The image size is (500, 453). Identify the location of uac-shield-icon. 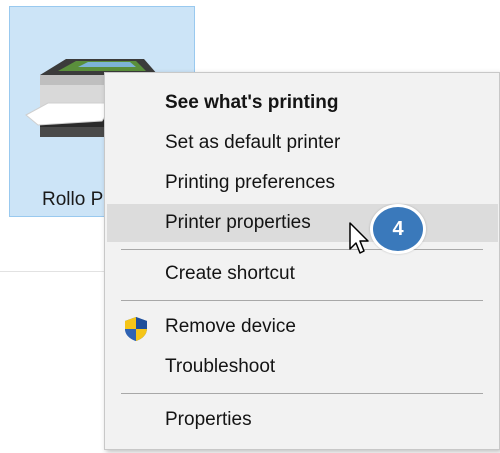
(136, 329).